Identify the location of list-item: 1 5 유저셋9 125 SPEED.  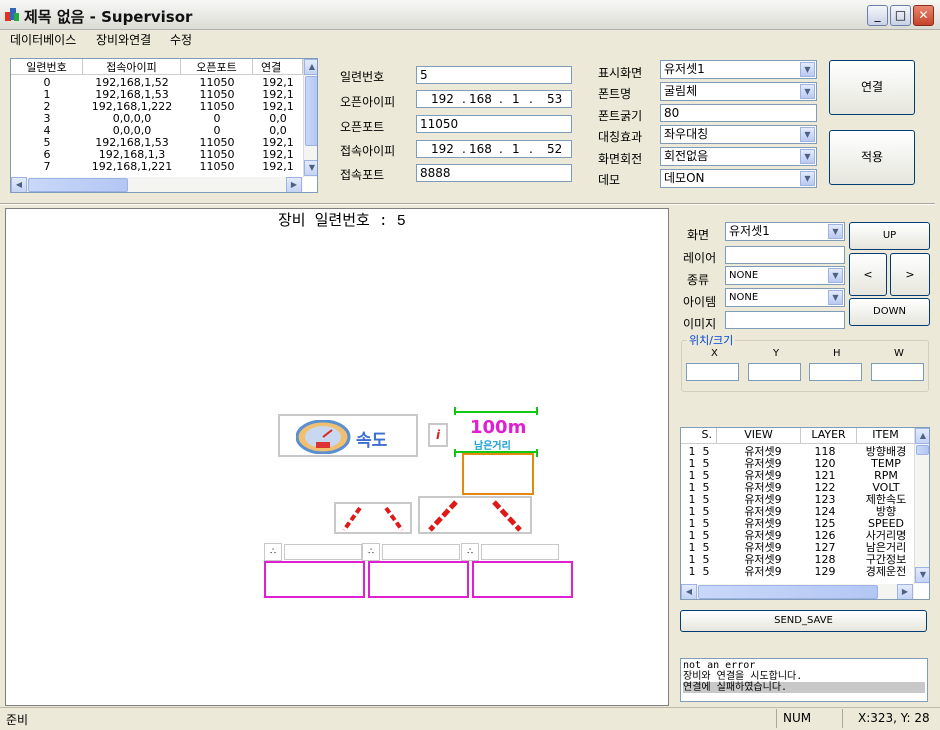
(798, 524).